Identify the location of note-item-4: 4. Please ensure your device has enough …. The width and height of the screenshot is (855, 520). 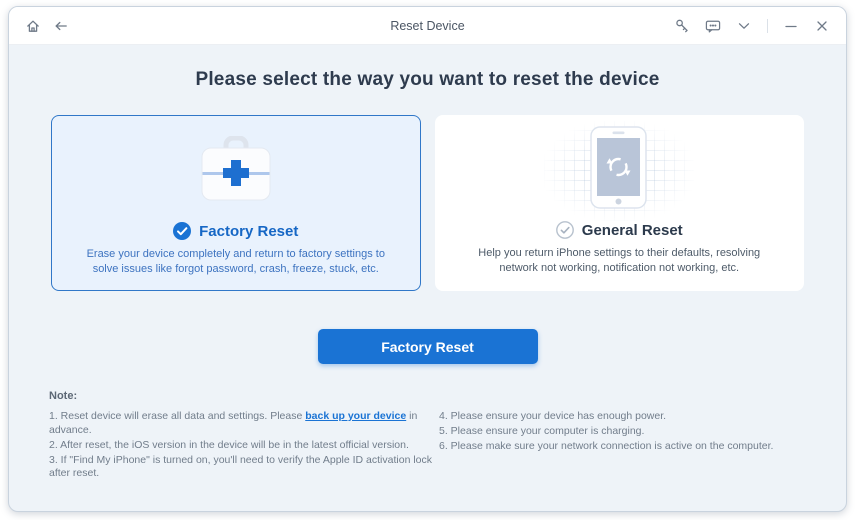
(553, 416).